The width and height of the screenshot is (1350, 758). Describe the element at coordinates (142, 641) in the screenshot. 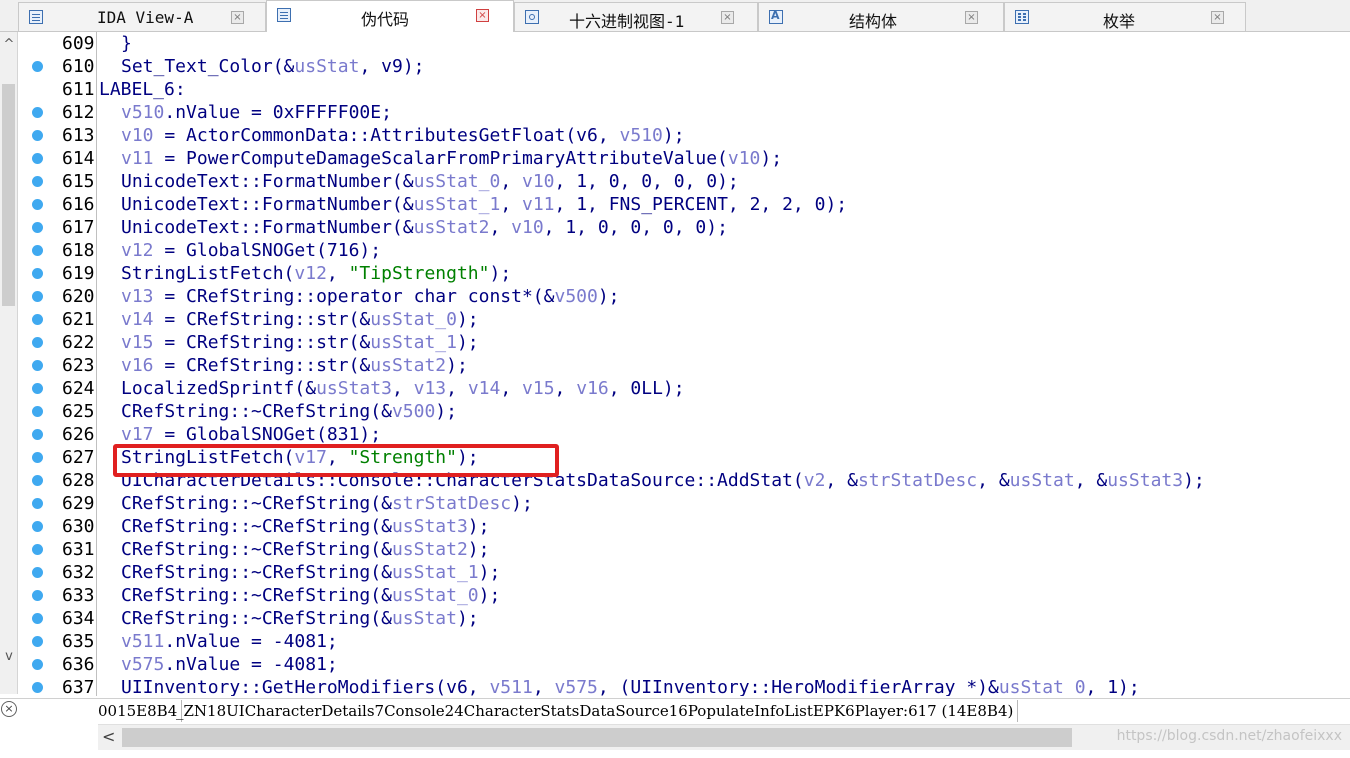

I see `code-token: v511` at that location.